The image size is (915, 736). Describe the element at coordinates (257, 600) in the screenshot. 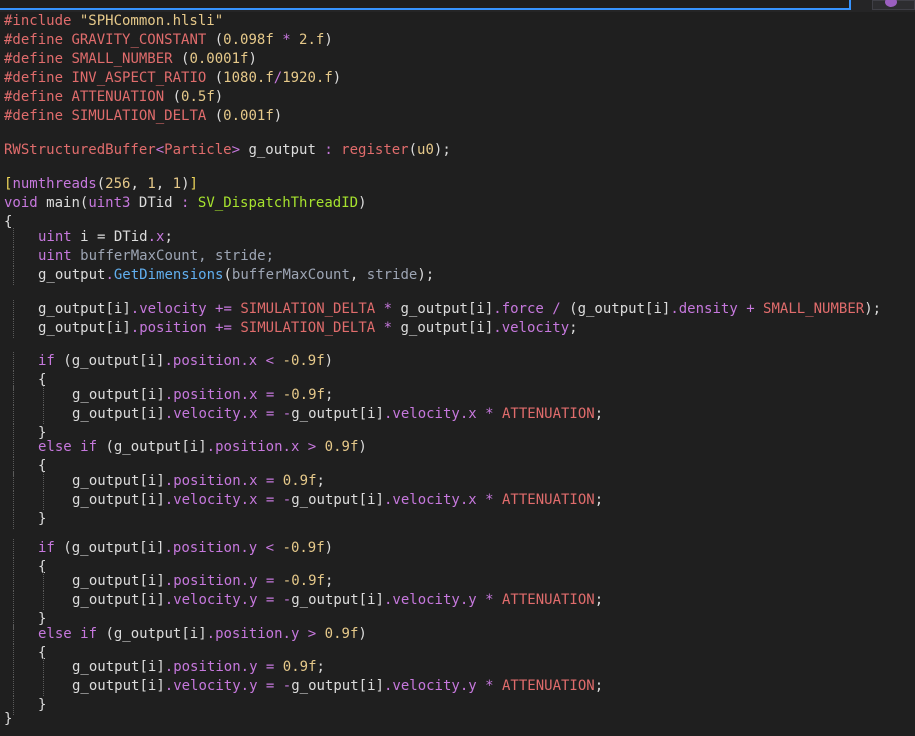

I see `code-token: y` at that location.